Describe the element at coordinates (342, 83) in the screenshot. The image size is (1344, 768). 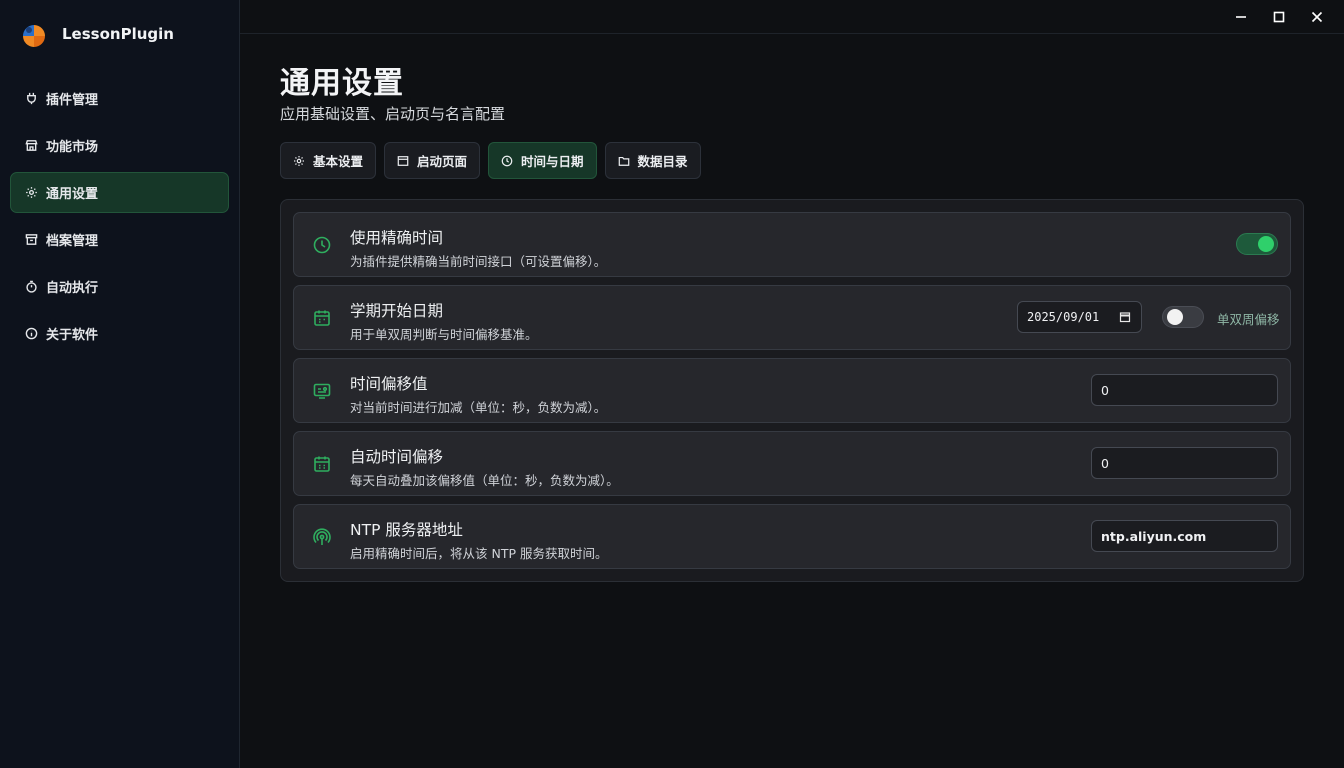
I see `page-title: 通用设置` at that location.